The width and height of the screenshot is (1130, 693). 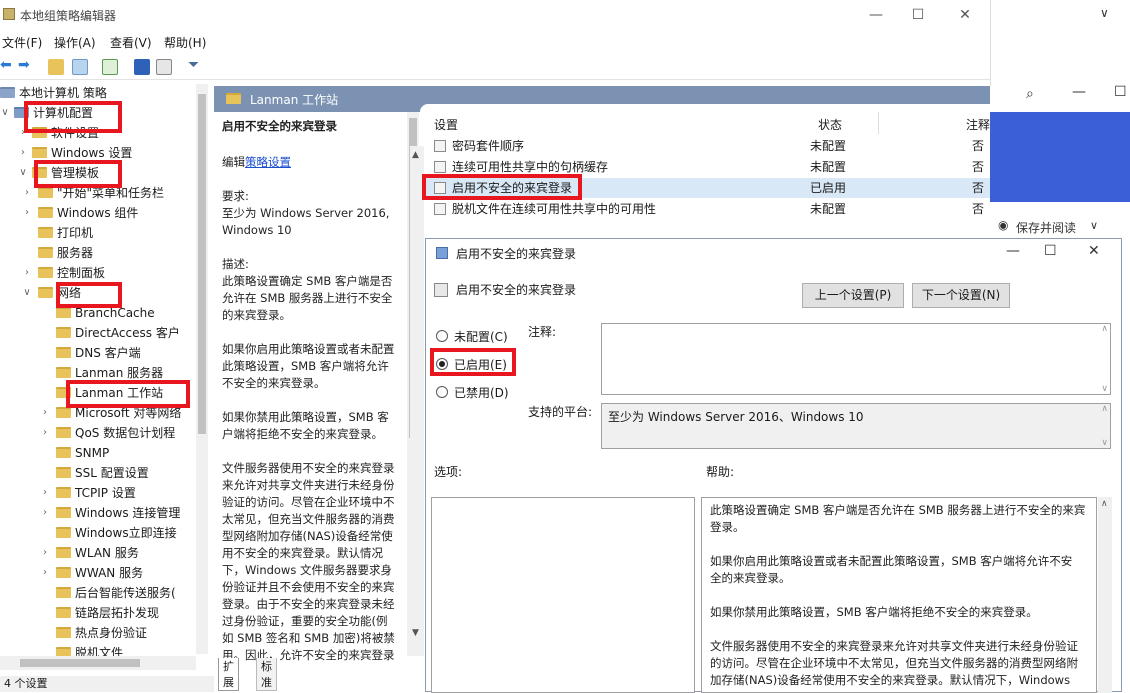 I want to click on tree-item: 后台智能传送服务(, so click(x=116, y=593).